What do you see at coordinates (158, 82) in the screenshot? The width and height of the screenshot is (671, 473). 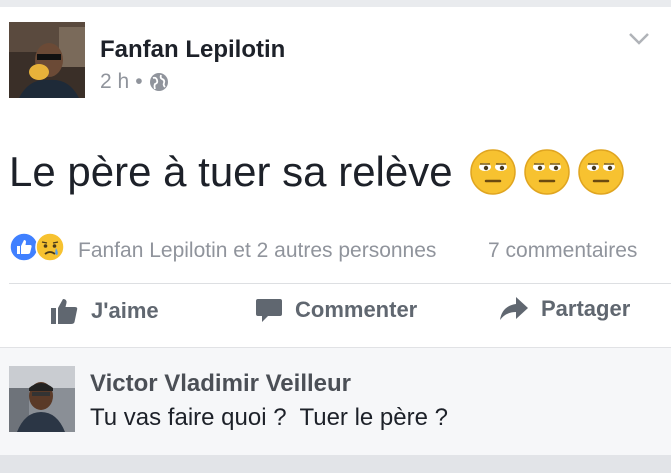 I see `globe-icon` at bounding box center [158, 82].